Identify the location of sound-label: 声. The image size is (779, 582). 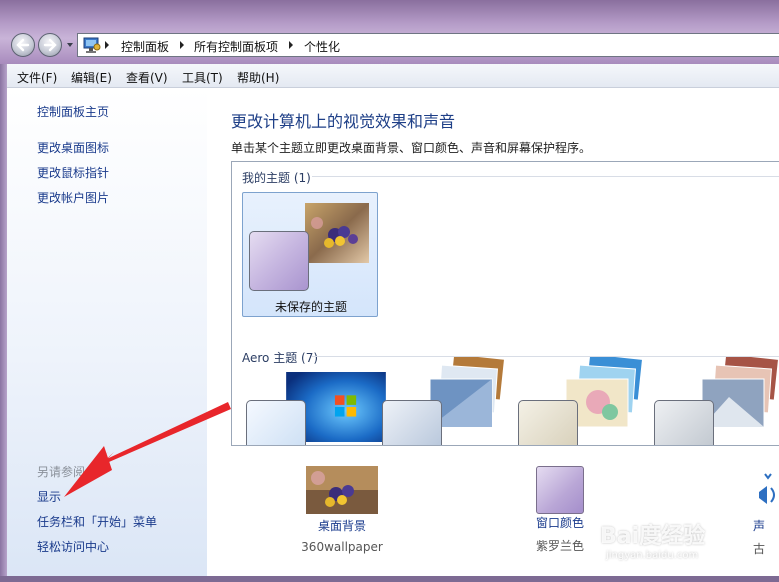
(766, 525).